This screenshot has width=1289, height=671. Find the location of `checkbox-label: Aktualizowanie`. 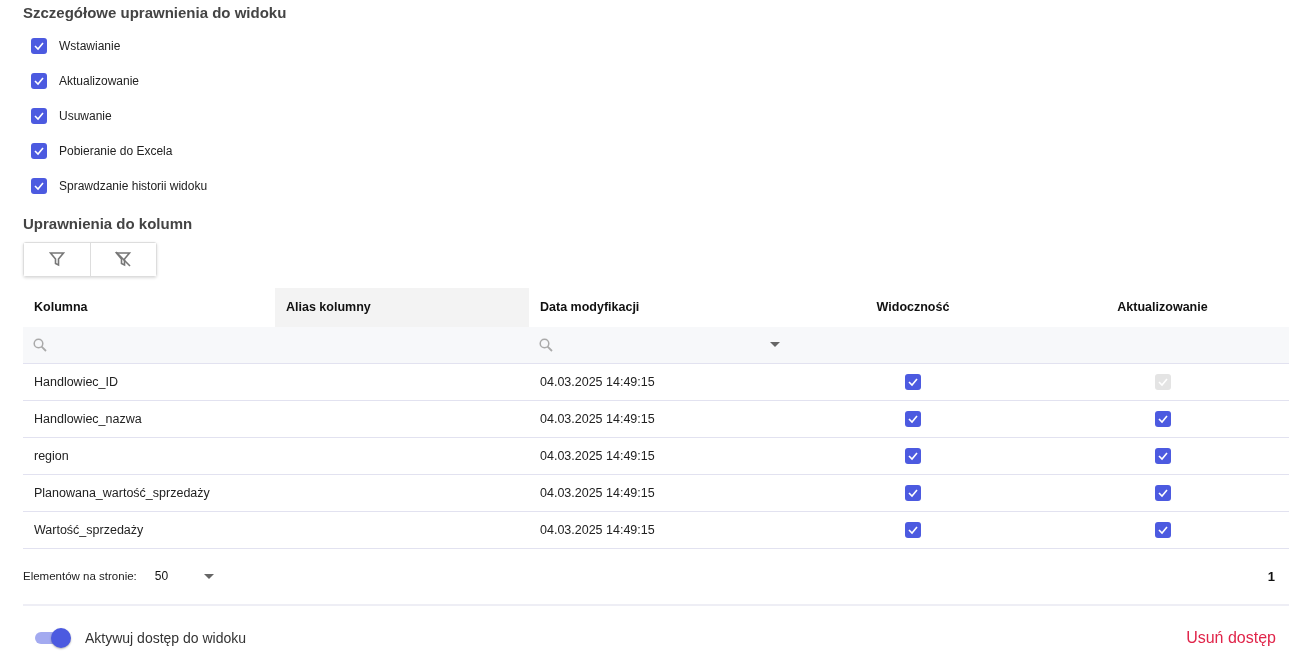

checkbox-label: Aktualizowanie is located at coordinates (99, 81).